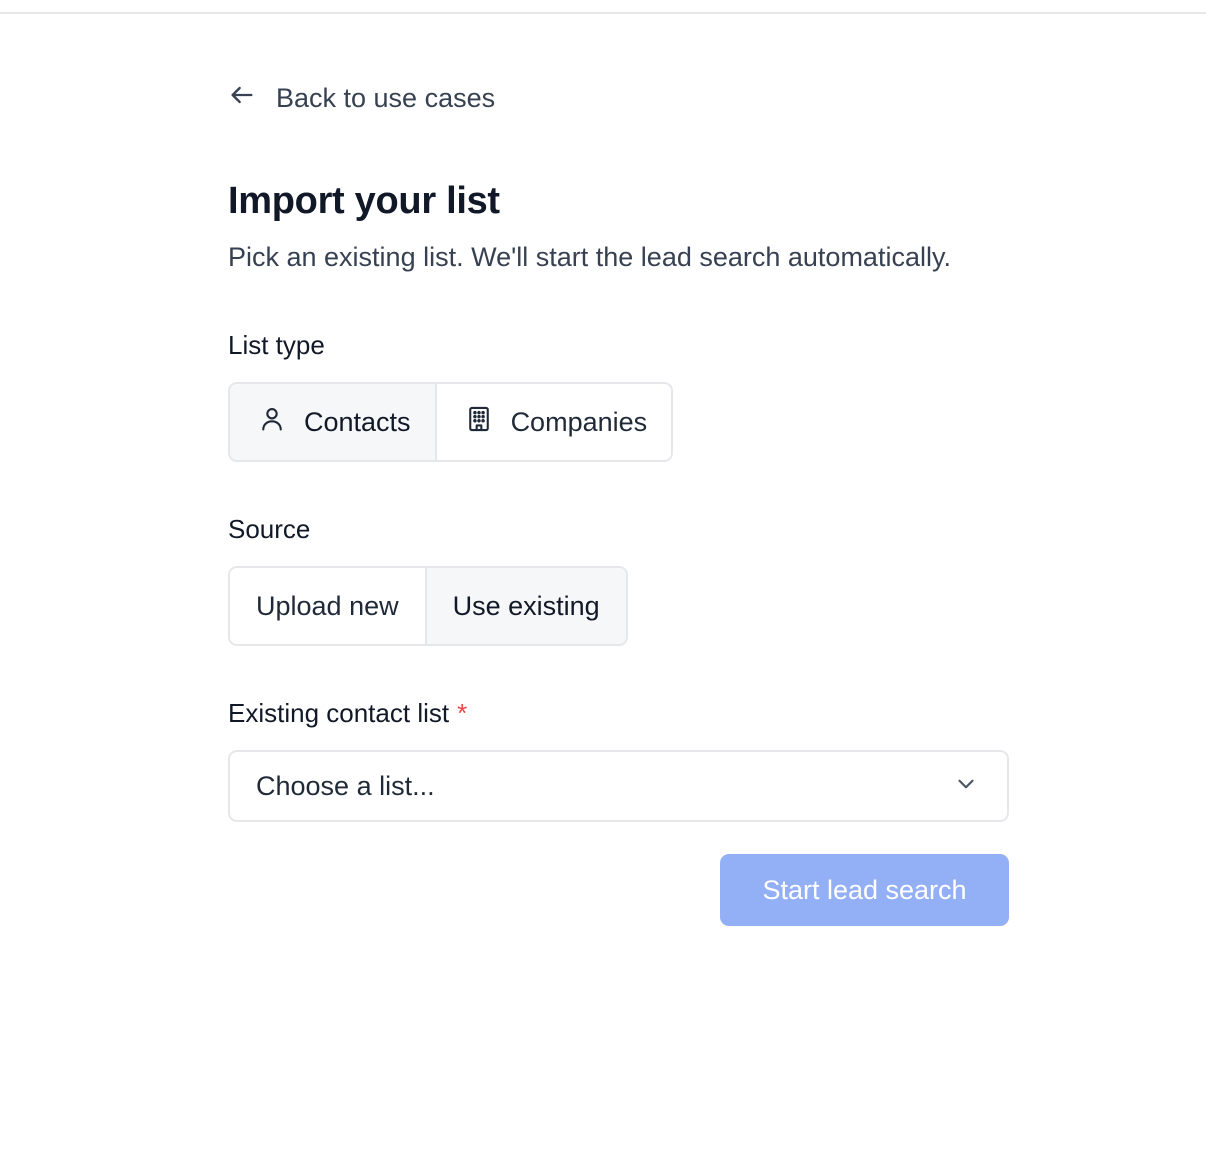  What do you see at coordinates (242, 98) in the screenshot?
I see `arrow-left-icon` at bounding box center [242, 98].